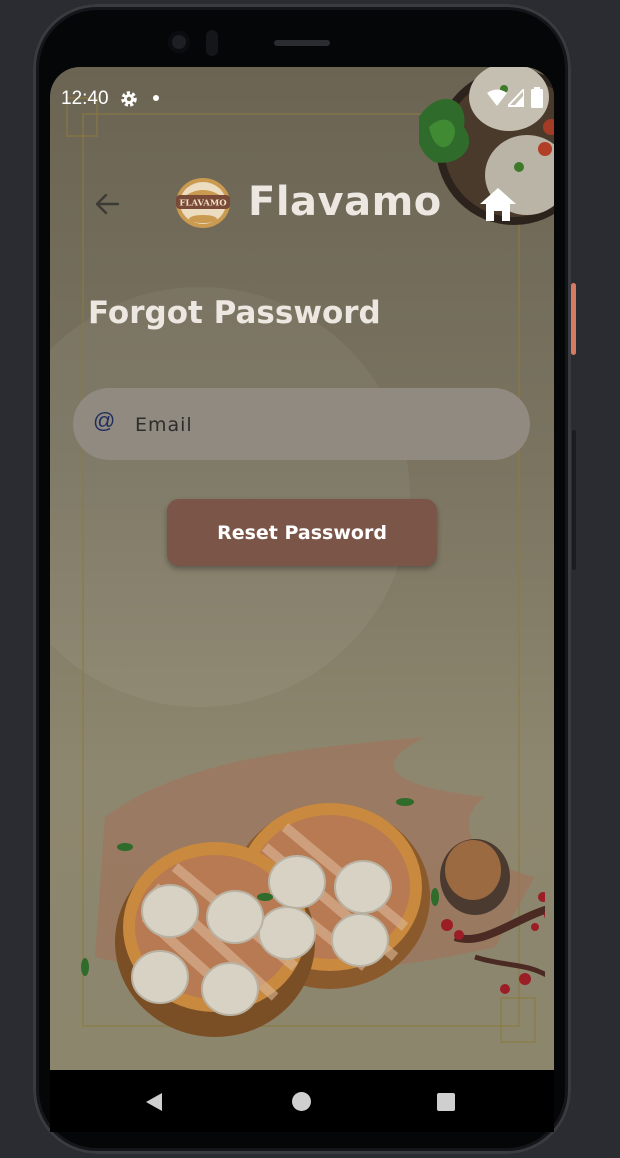 Image resolution: width=620 pixels, height=1158 pixels. Describe the element at coordinates (446, 1102) in the screenshot. I see `recents-square-icon` at that location.